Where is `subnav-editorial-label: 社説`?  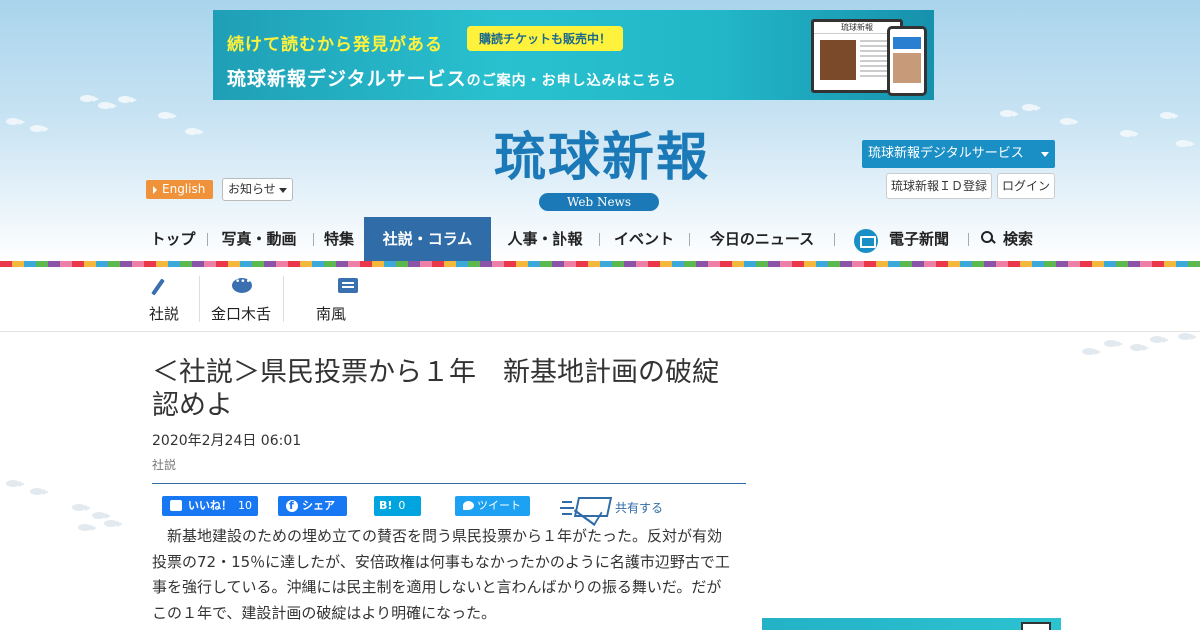
subnav-editorial-label: 社説 is located at coordinates (163, 314).